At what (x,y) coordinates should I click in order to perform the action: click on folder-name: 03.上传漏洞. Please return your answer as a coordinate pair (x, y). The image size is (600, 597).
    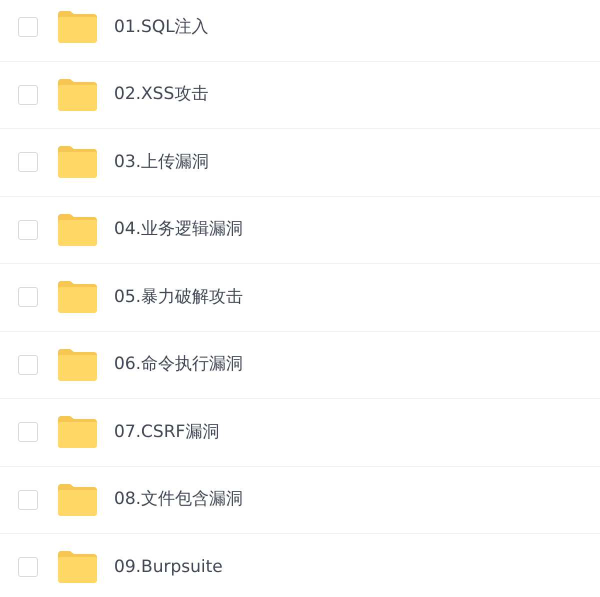
    Looking at the image, I should click on (162, 162).